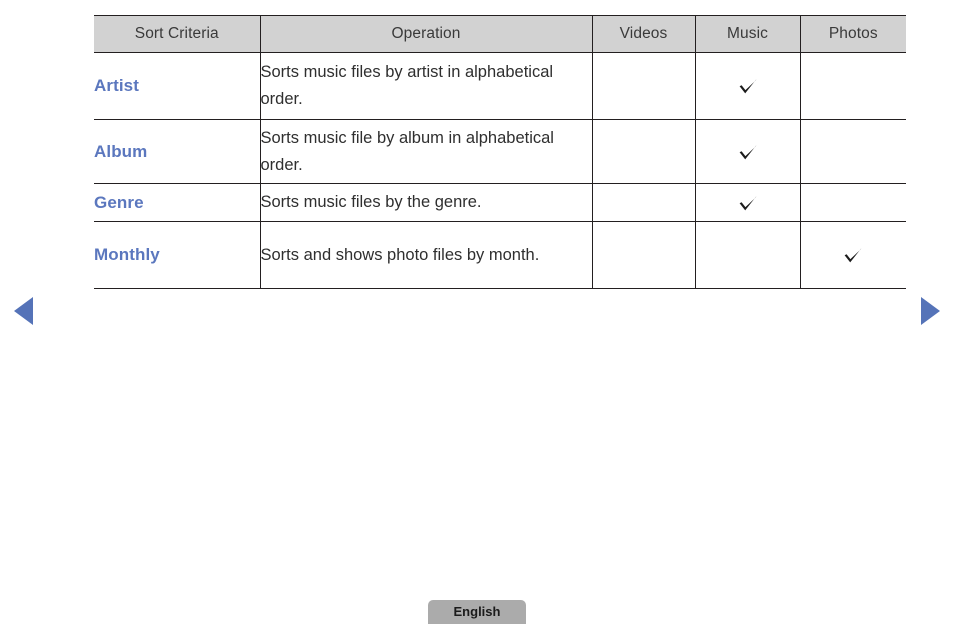  What do you see at coordinates (426, 255) in the screenshot?
I see `cell-operation: Sorts and shows photo files by month.` at bounding box center [426, 255].